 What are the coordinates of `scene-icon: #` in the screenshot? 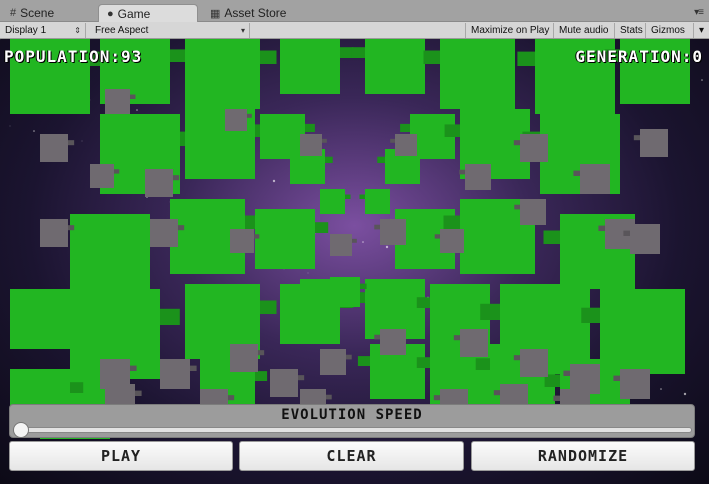 It's located at (13, 13).